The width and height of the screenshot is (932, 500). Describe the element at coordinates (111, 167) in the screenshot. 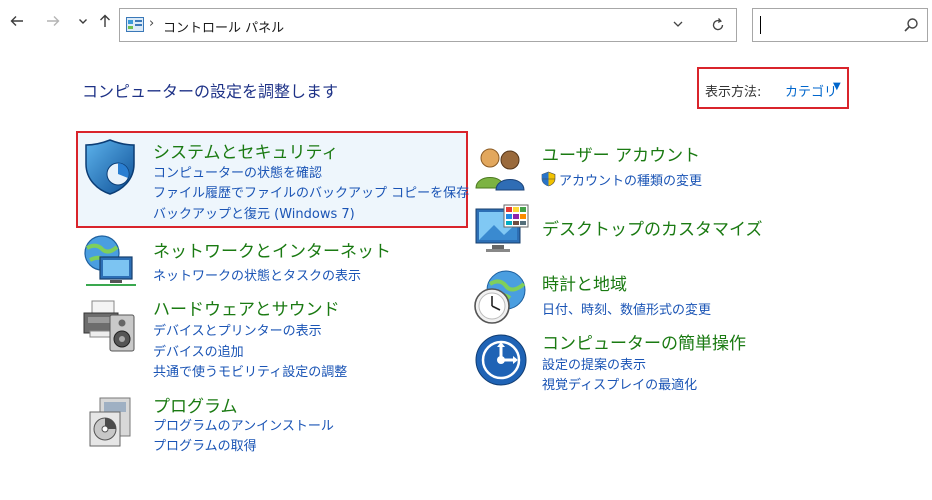

I see `shield-icon` at that location.